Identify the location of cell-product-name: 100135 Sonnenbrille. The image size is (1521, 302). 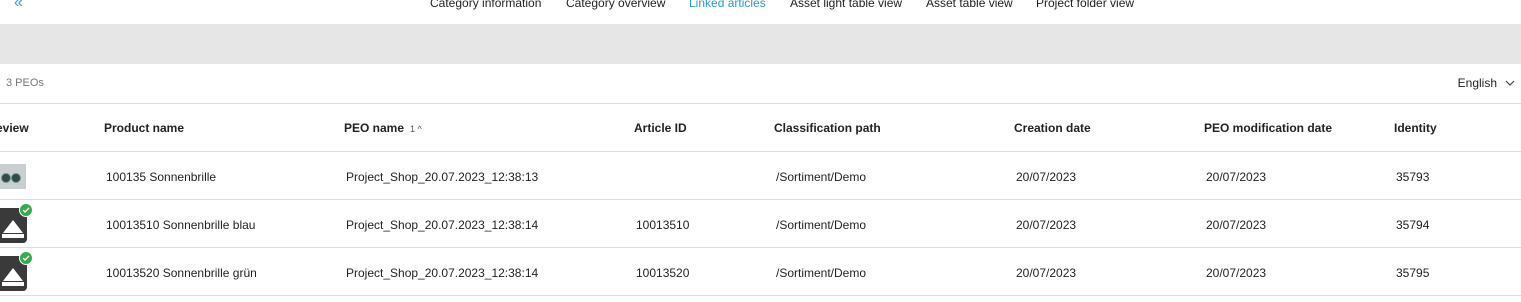
(161, 177).